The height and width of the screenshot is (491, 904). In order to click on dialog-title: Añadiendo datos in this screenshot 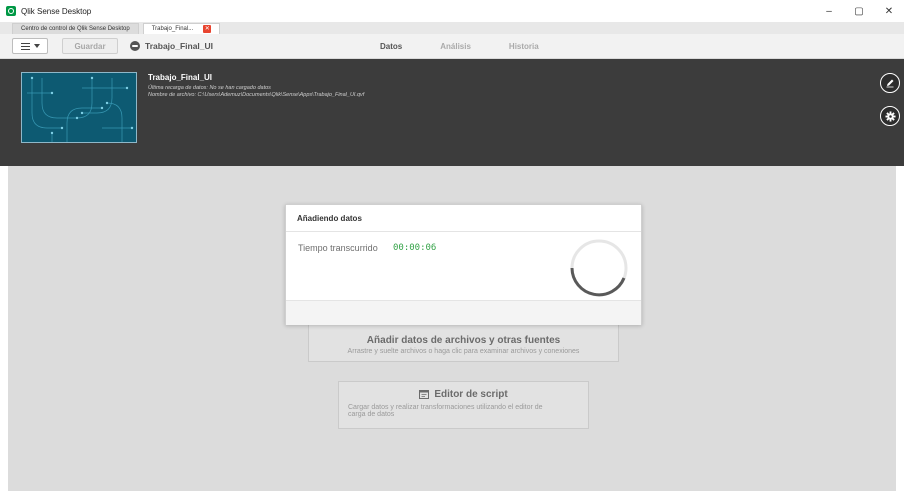, I will do `click(463, 218)`.